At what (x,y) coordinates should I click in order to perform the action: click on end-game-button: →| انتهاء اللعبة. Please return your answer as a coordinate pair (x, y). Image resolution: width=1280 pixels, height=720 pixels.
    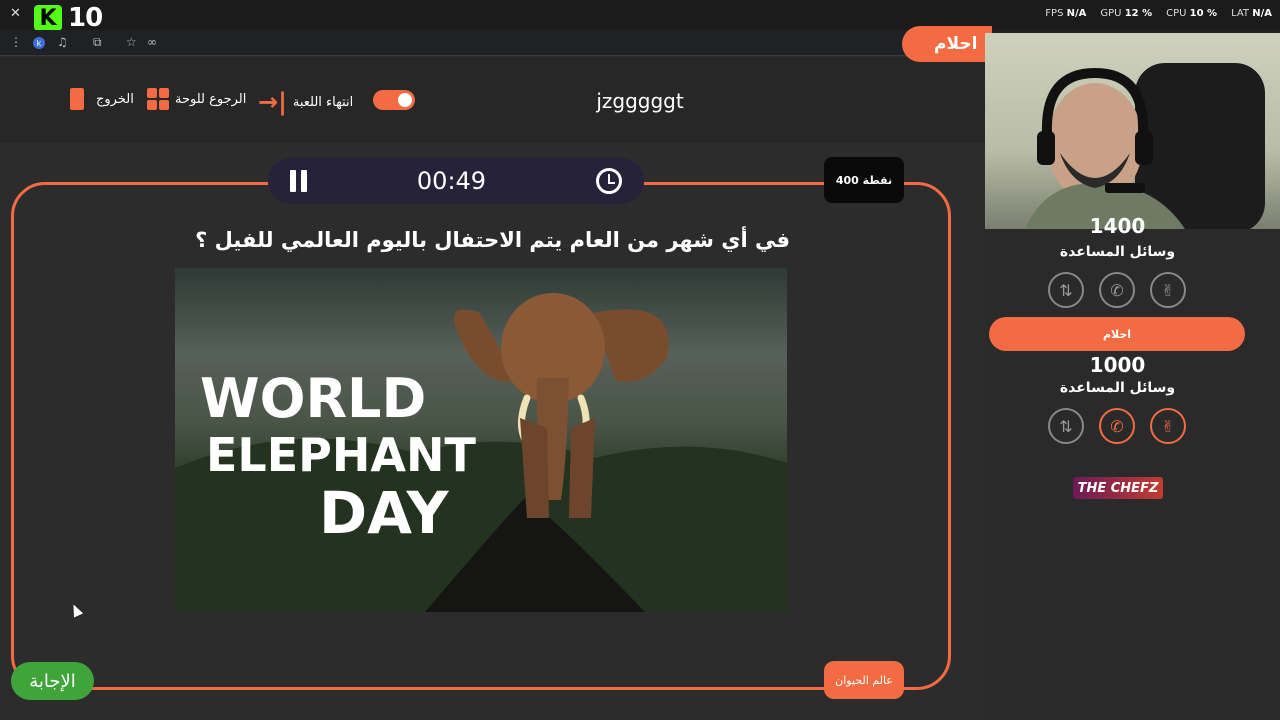
    Looking at the image, I should click on (305, 102).